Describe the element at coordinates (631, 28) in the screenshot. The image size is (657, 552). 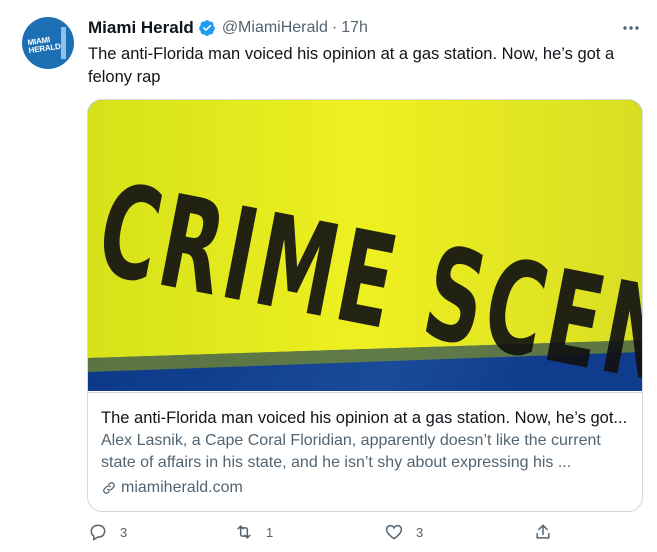
I see `more-horizontal-icon` at that location.